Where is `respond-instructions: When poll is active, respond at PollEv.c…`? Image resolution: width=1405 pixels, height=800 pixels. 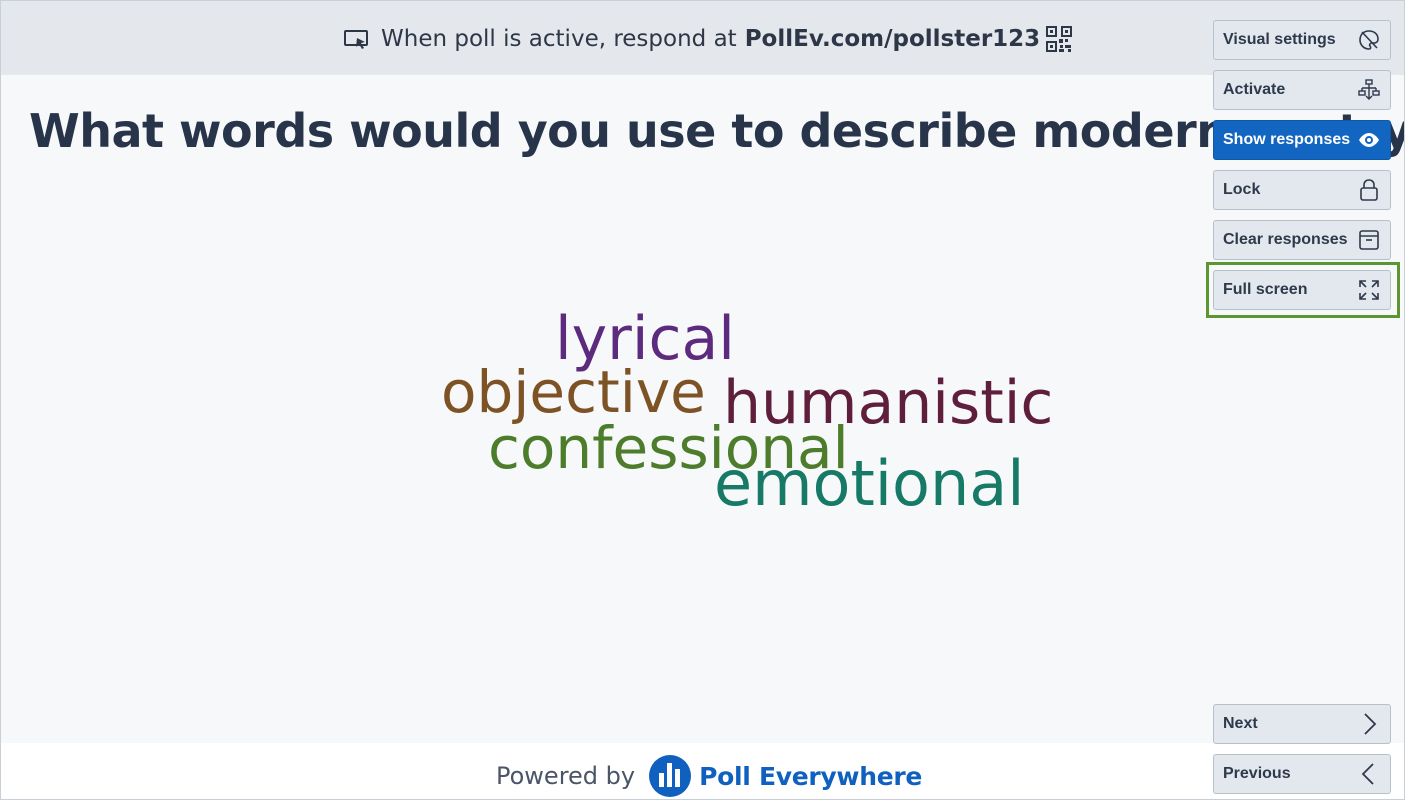
respond-instructions: When poll is active, respond at PollEv.c… is located at coordinates (708, 39).